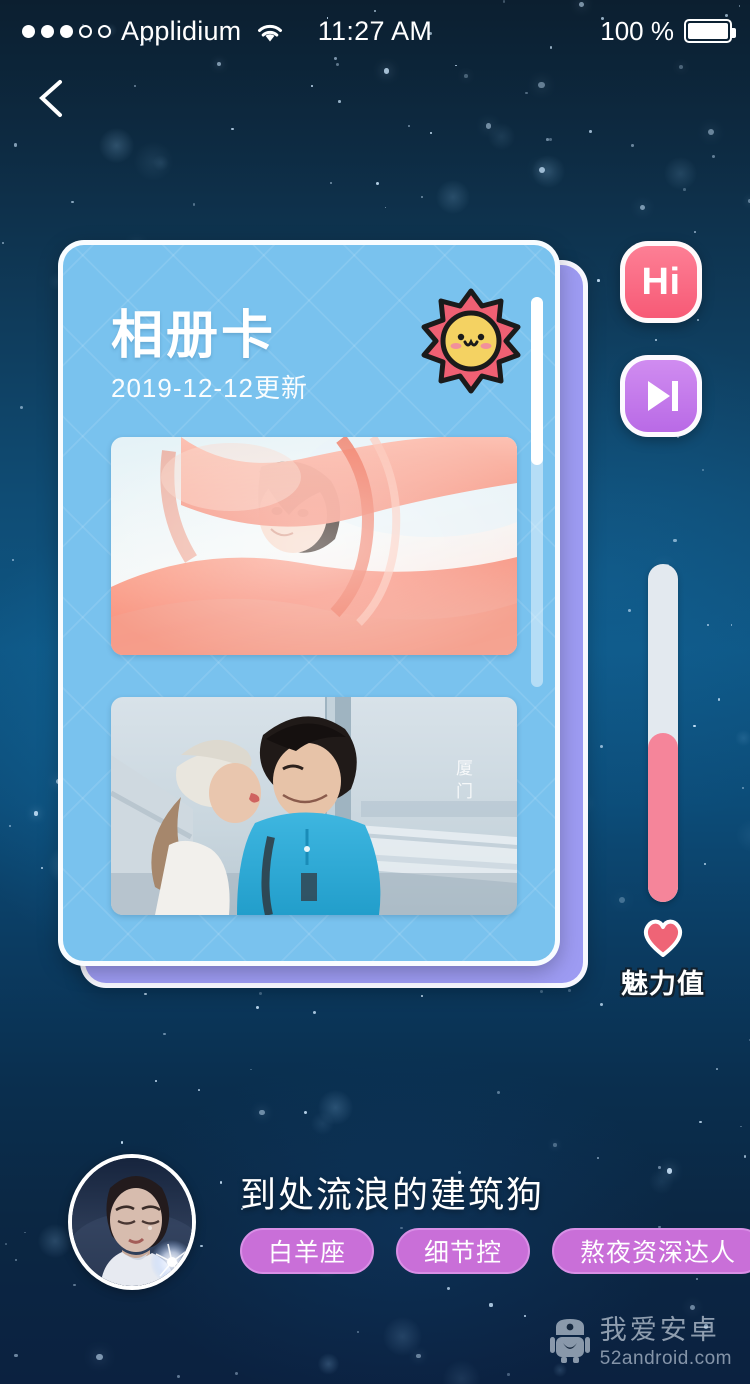  What do you see at coordinates (463, 1251) in the screenshot?
I see `profile-tag: 细节控` at bounding box center [463, 1251].